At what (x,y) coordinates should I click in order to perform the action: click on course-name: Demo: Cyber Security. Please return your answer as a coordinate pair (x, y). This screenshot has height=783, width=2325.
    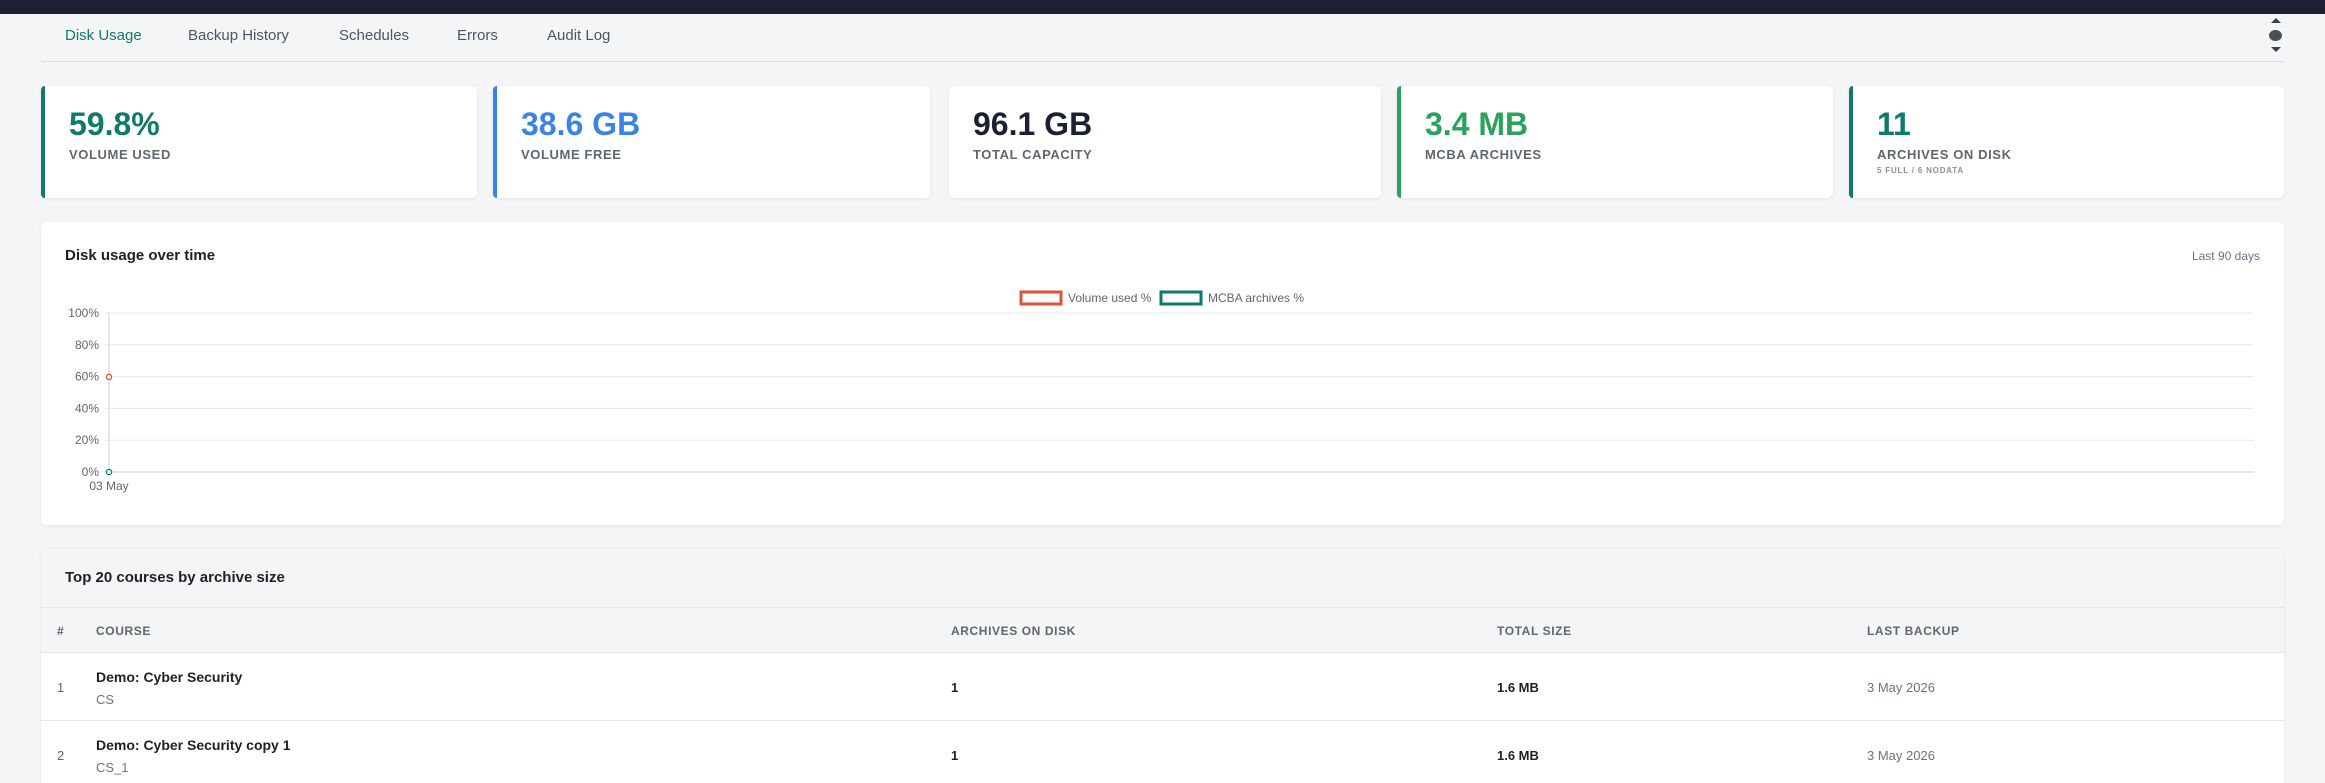
    Looking at the image, I should click on (169, 677).